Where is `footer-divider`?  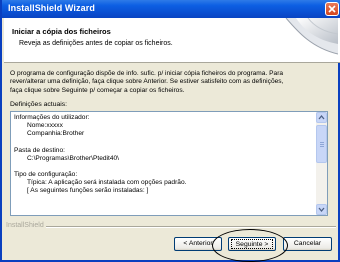 footer-divider is located at coordinates (191, 227).